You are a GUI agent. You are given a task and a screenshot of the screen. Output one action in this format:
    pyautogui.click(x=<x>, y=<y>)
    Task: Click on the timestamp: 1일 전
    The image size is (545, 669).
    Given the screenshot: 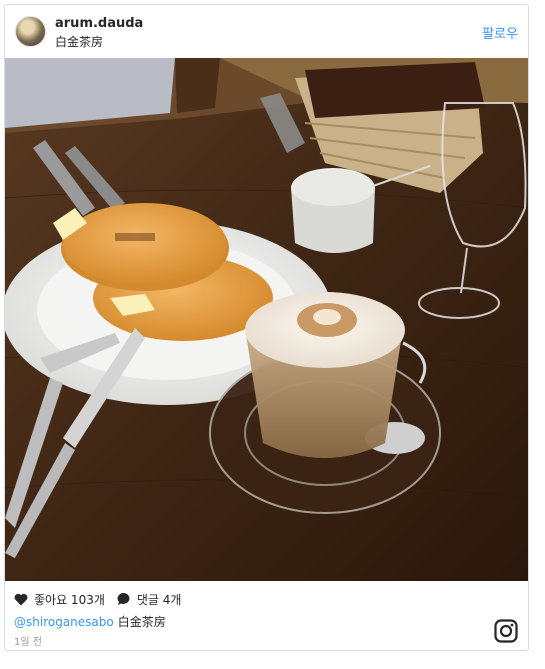 What is the action you would take?
    pyautogui.click(x=28, y=640)
    